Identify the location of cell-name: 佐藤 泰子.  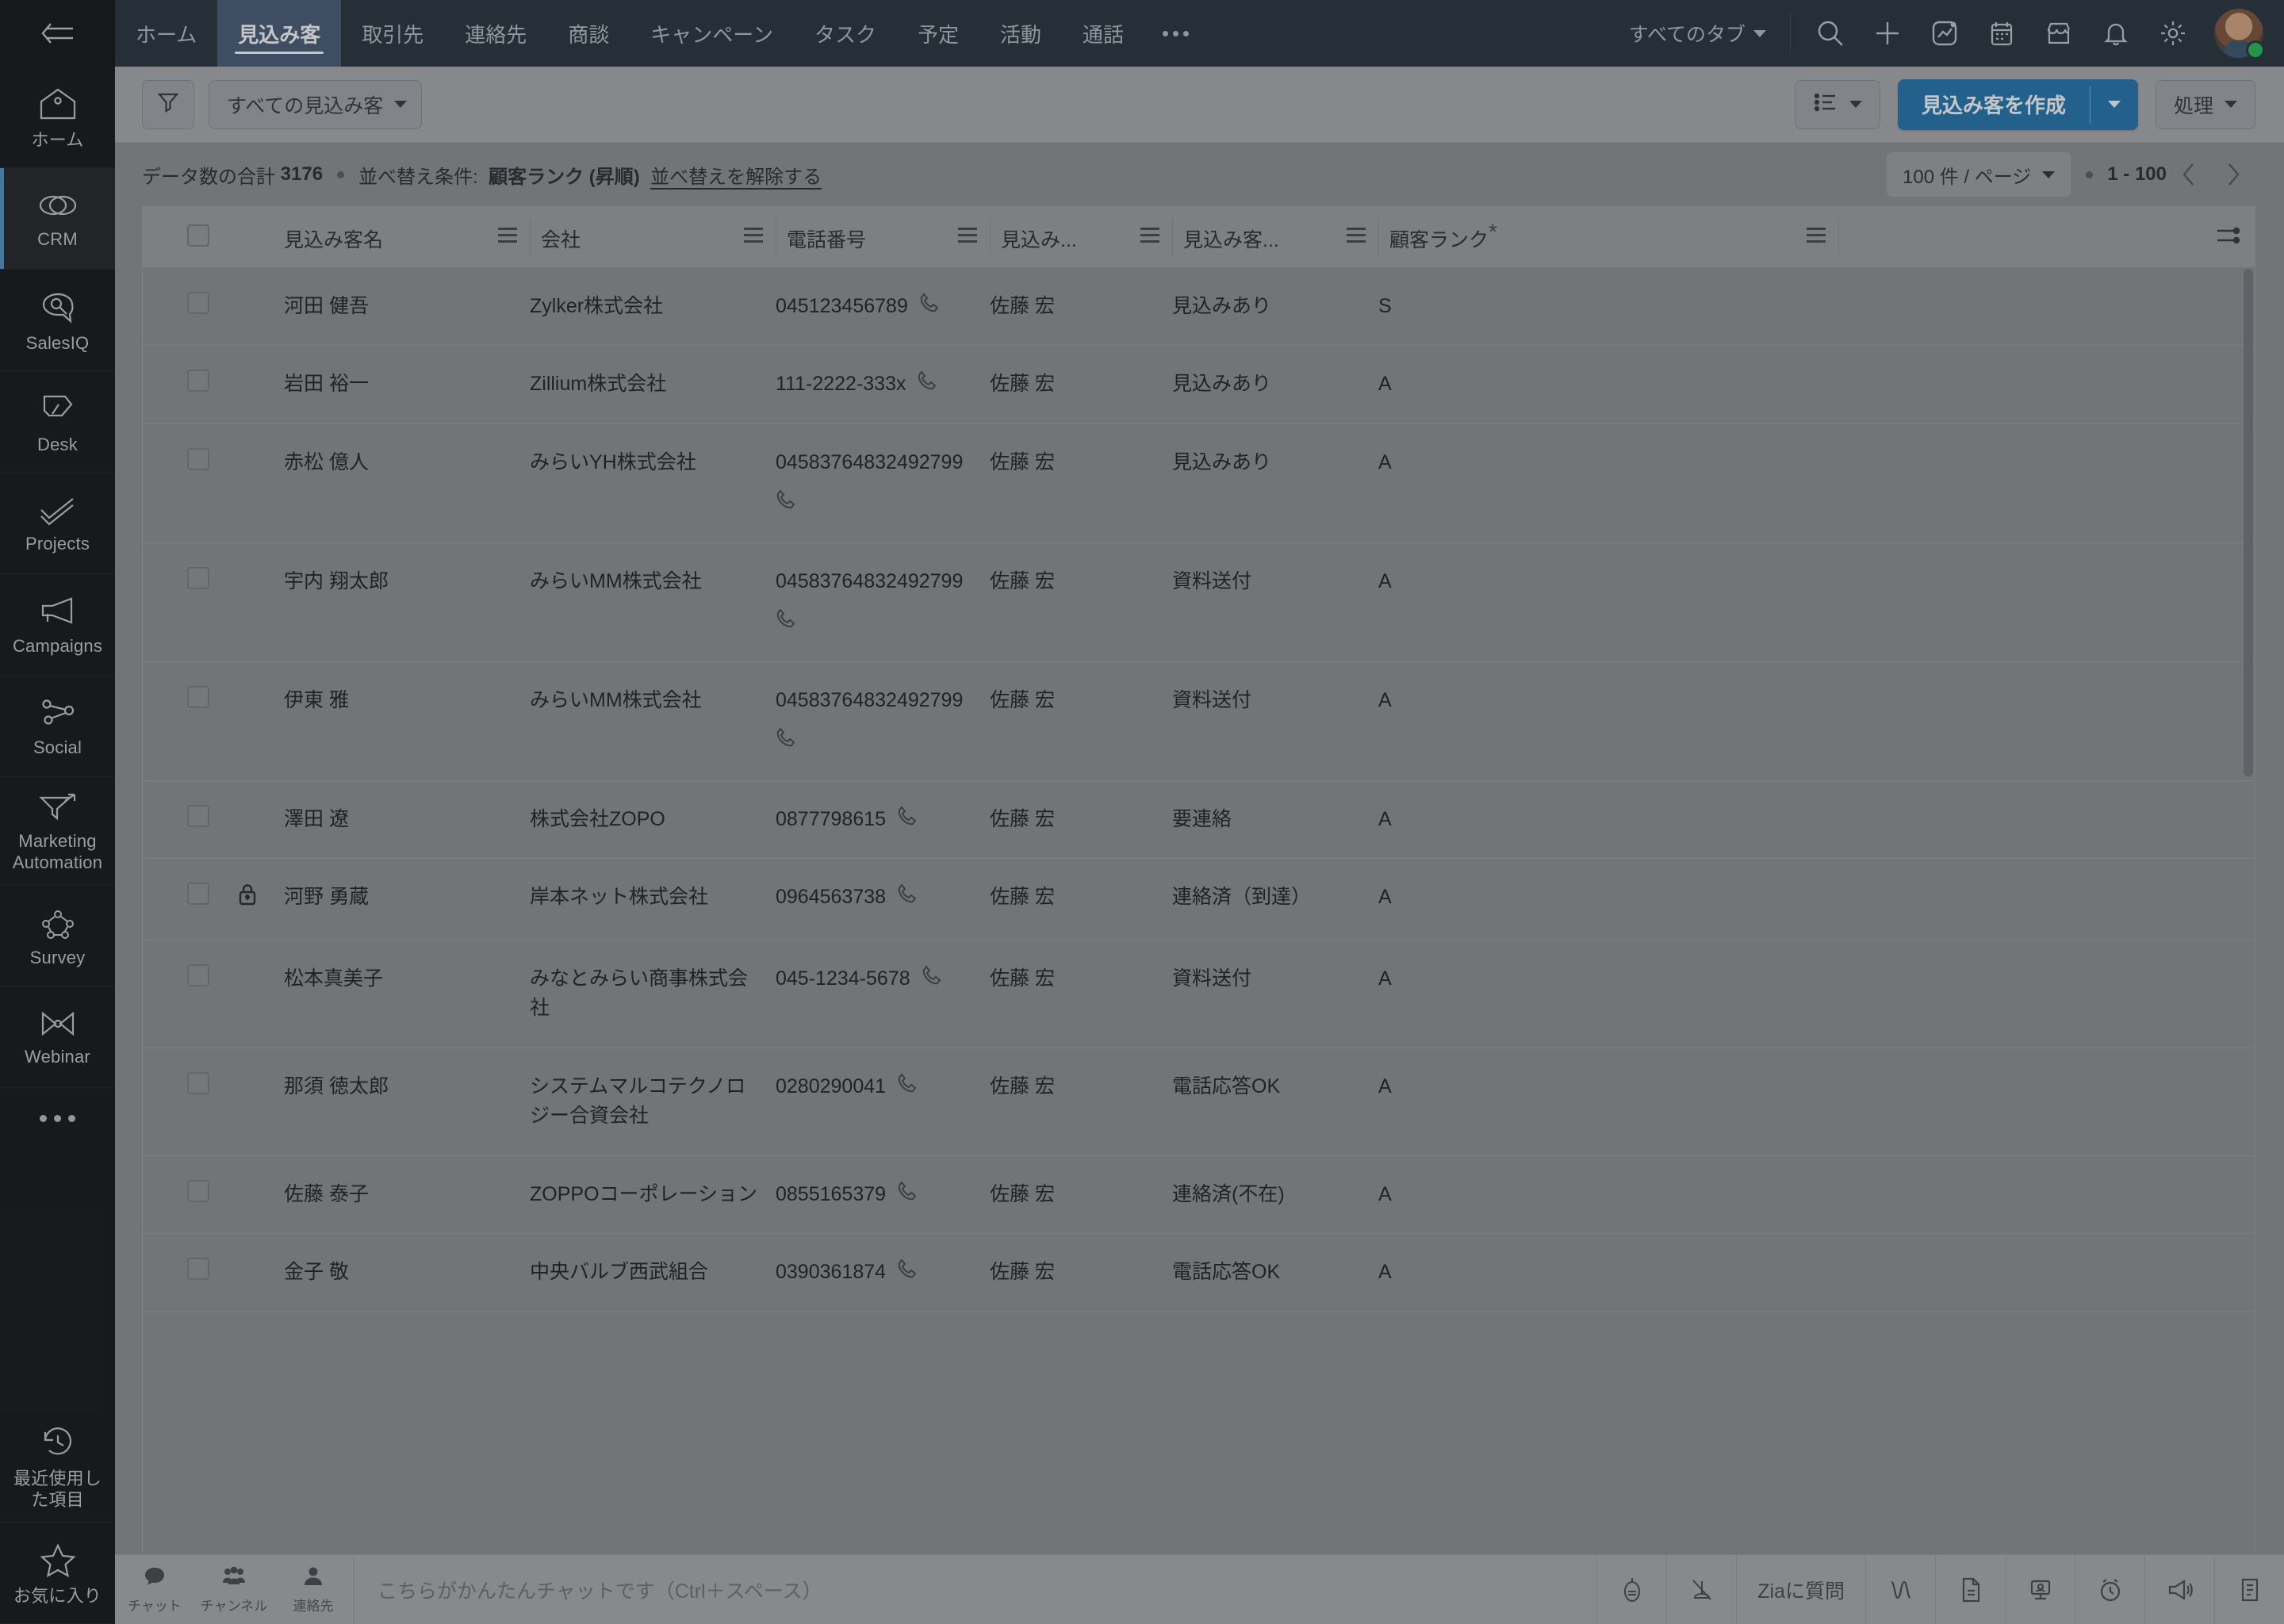
(407, 1194).